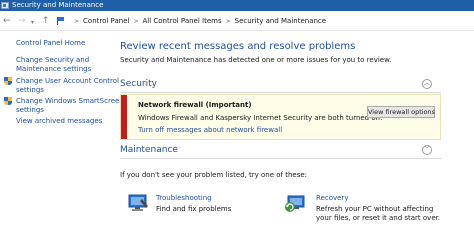 This screenshot has height=250, width=474. What do you see at coordinates (58, 5) in the screenshot?
I see `window-title: Security and Maintenance` at bounding box center [58, 5].